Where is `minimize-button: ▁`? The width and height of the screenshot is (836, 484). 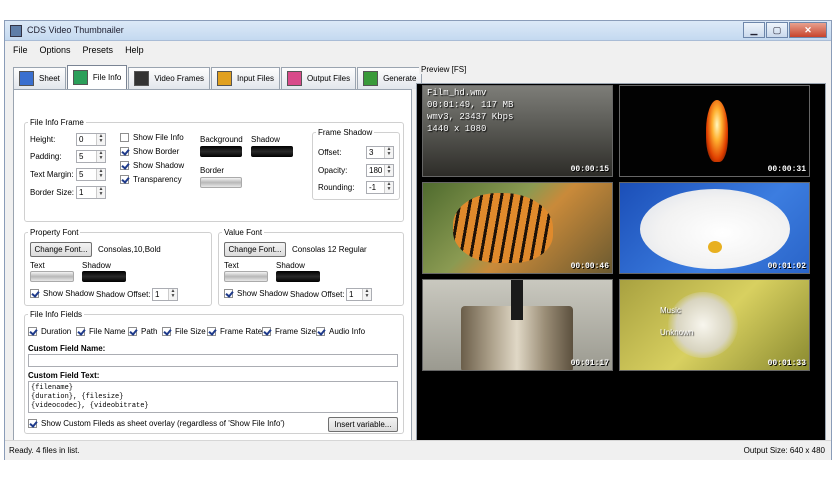 minimize-button: ▁ is located at coordinates (754, 30).